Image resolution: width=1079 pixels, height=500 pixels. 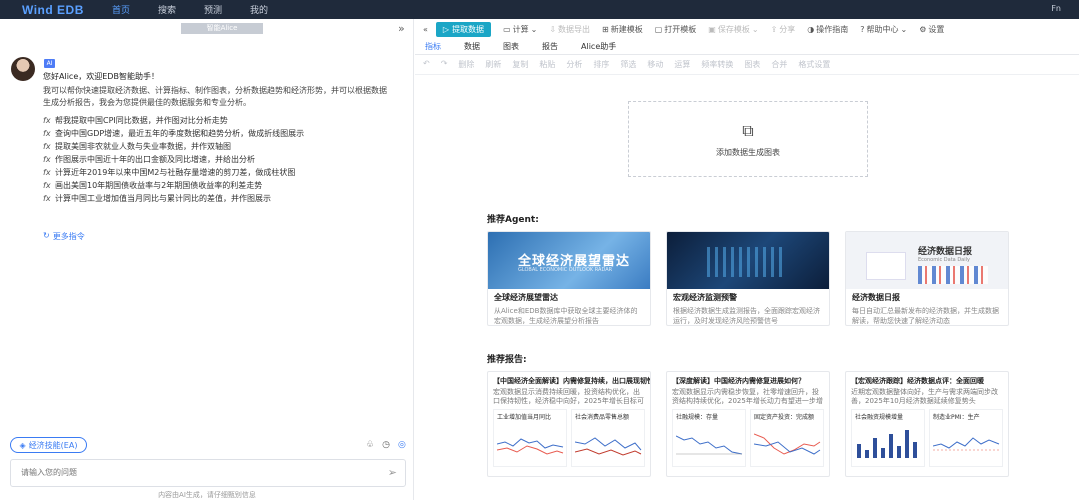 What do you see at coordinates (466, 64) in the screenshot?
I see `delete-tool: 删除` at bounding box center [466, 64].